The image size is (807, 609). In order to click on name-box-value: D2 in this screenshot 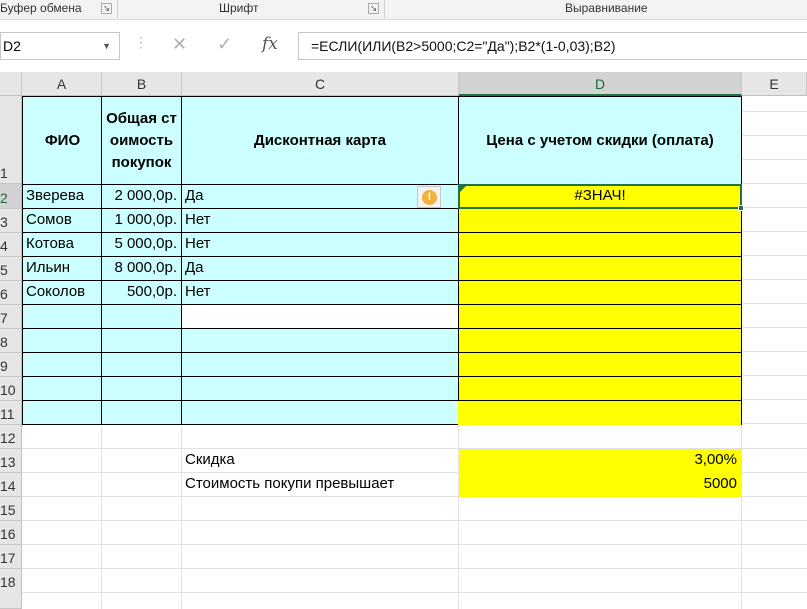, I will do `click(12, 46)`.